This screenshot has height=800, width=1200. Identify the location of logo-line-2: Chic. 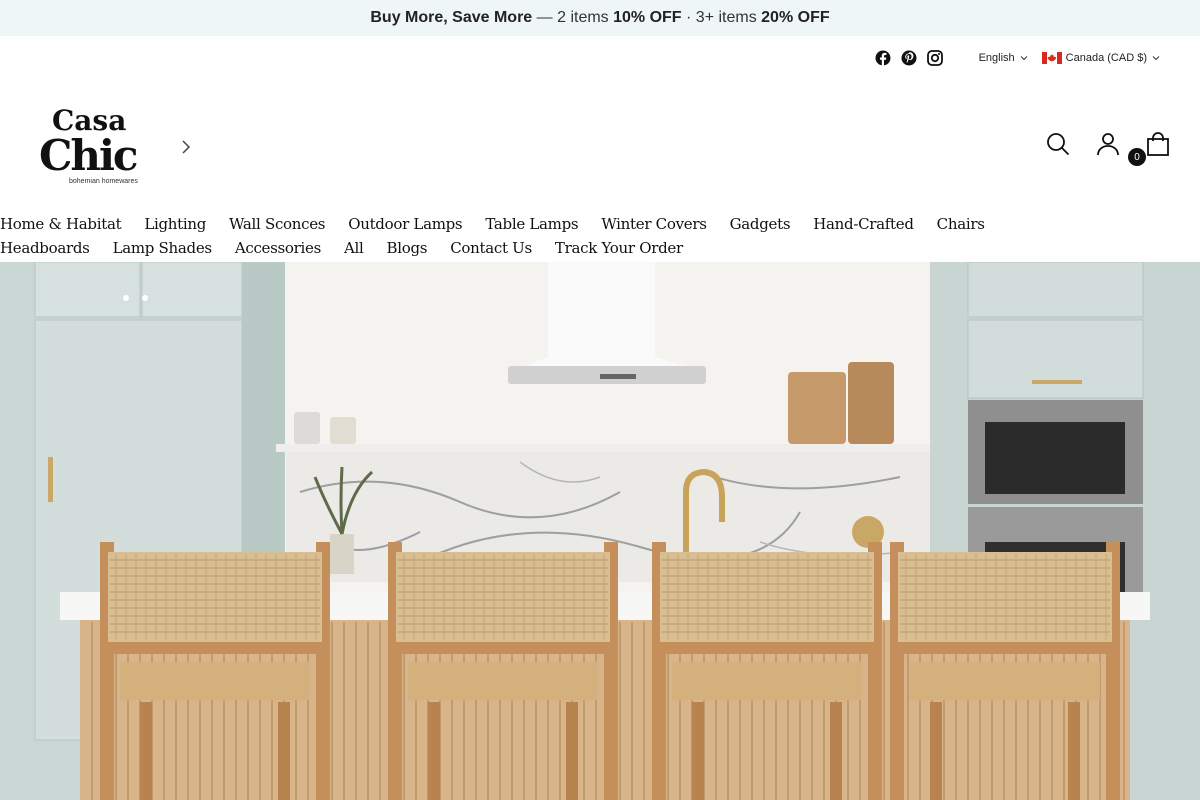
(88, 155).